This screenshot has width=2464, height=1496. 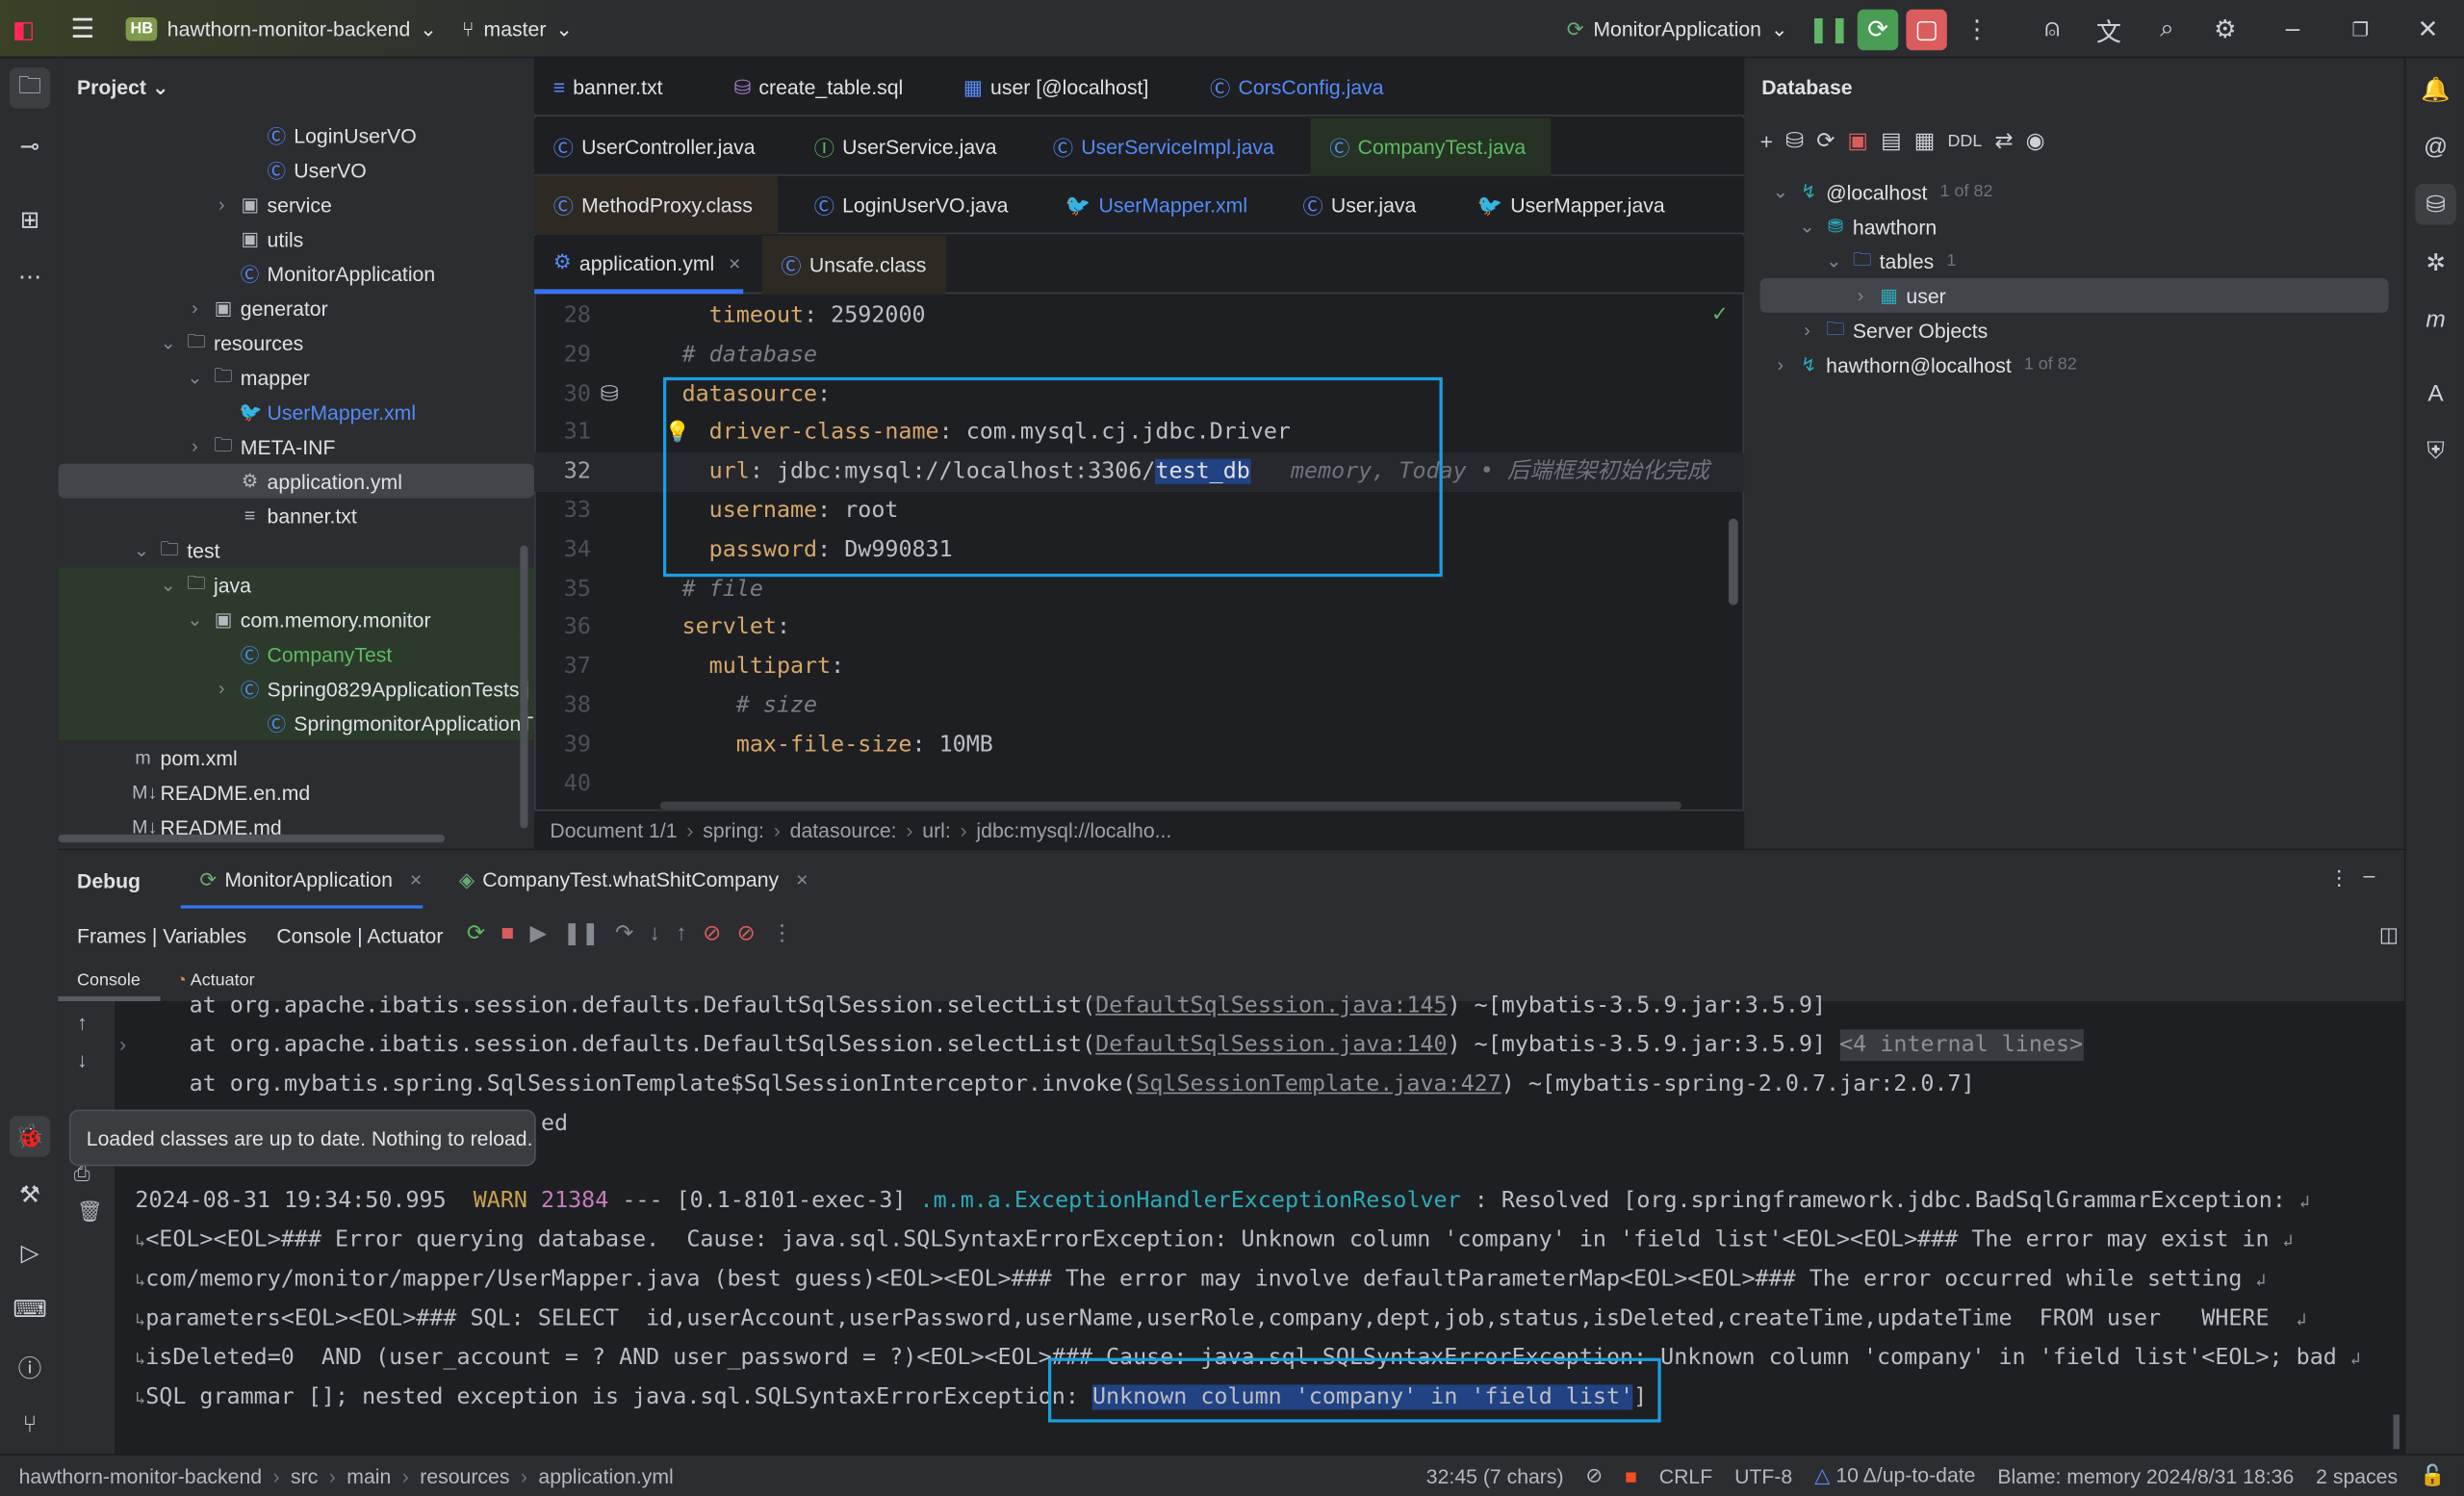 What do you see at coordinates (613, 830) in the screenshot?
I see `breadcrumb-item: Document 1/1` at bounding box center [613, 830].